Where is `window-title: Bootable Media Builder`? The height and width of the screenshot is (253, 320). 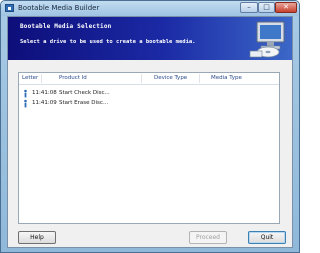
window-title: Bootable Media Builder is located at coordinates (59, 8).